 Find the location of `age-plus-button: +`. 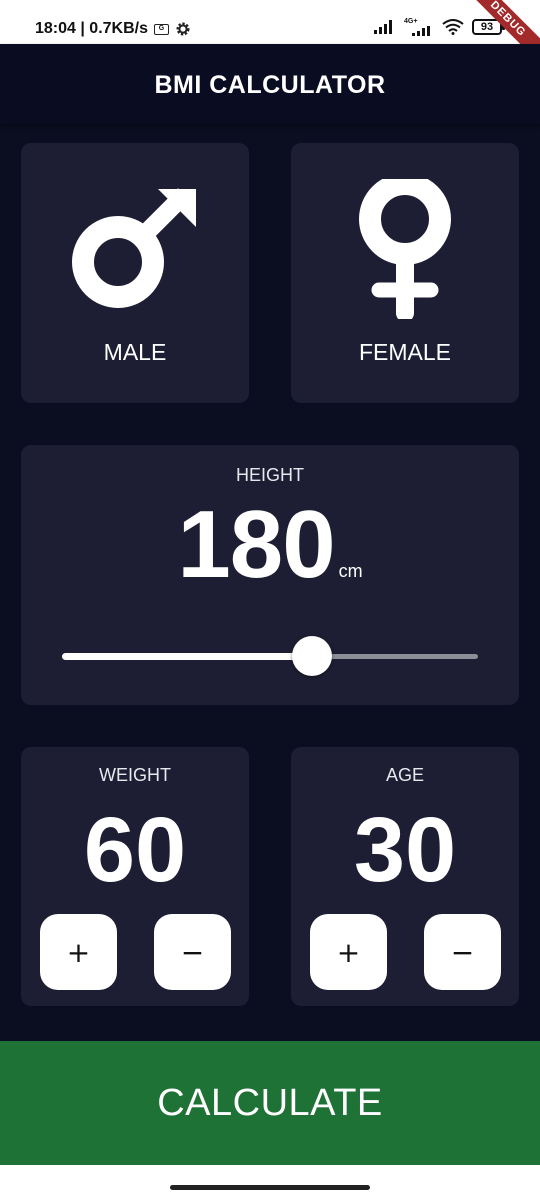

age-plus-button: + is located at coordinates (348, 952).